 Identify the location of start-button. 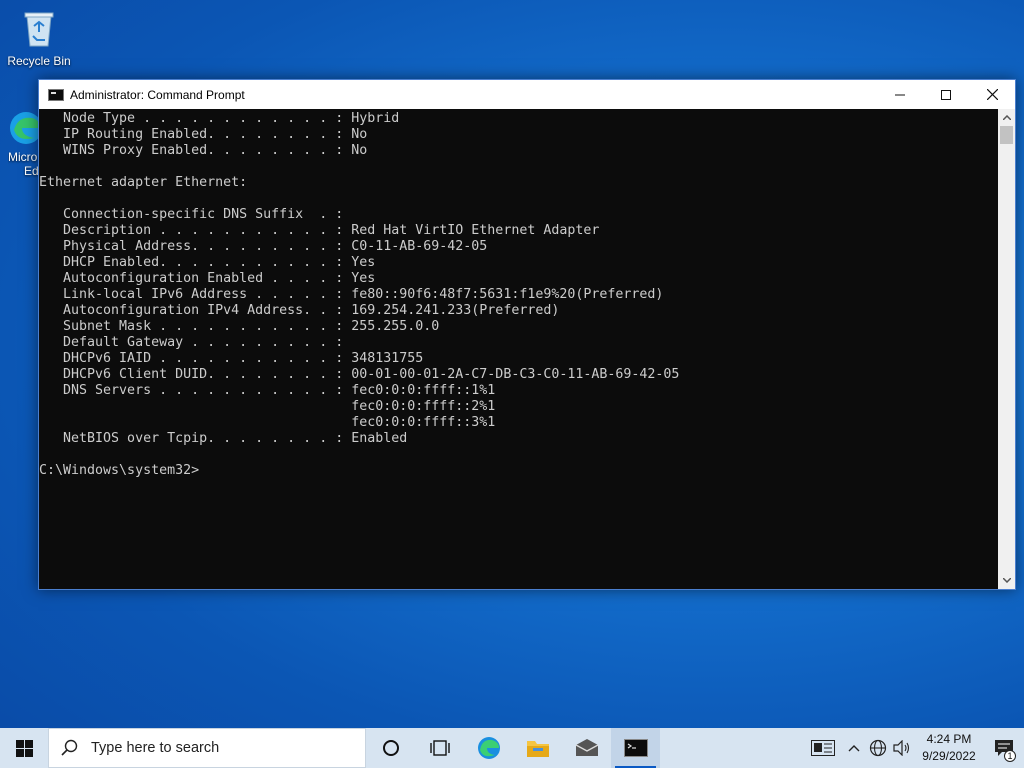
(24, 748).